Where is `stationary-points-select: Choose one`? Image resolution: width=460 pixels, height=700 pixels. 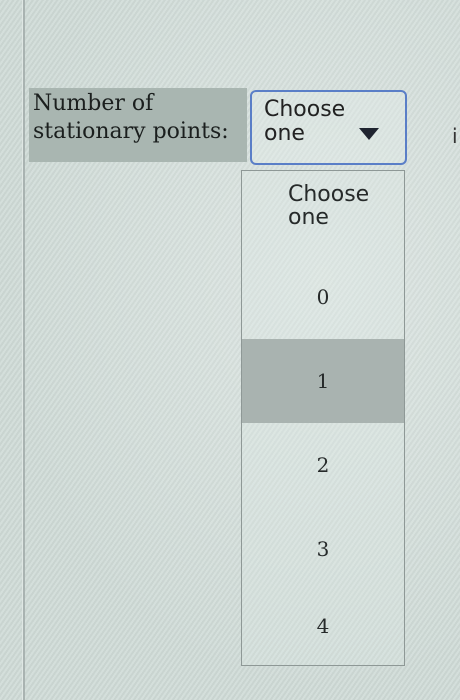
stationary-points-select: Choose one is located at coordinates (328, 127).